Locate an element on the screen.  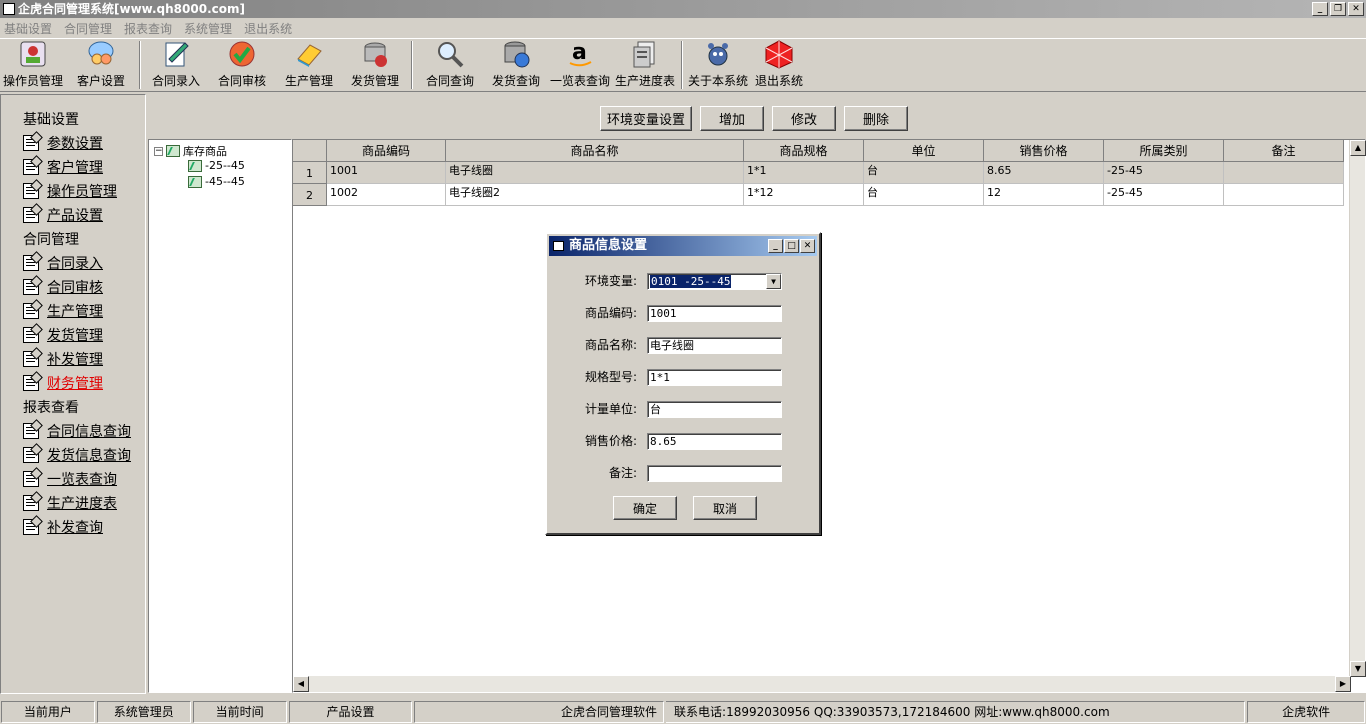
vertical-scrollbar: ▲ ▼ is located at coordinates (1357, 408).